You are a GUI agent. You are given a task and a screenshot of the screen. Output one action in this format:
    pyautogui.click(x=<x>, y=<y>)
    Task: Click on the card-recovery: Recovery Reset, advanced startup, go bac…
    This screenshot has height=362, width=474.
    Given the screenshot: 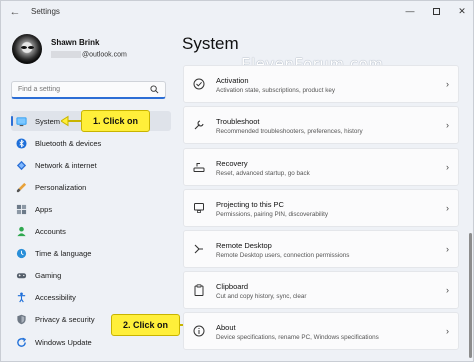 What is the action you would take?
    pyautogui.click(x=321, y=167)
    